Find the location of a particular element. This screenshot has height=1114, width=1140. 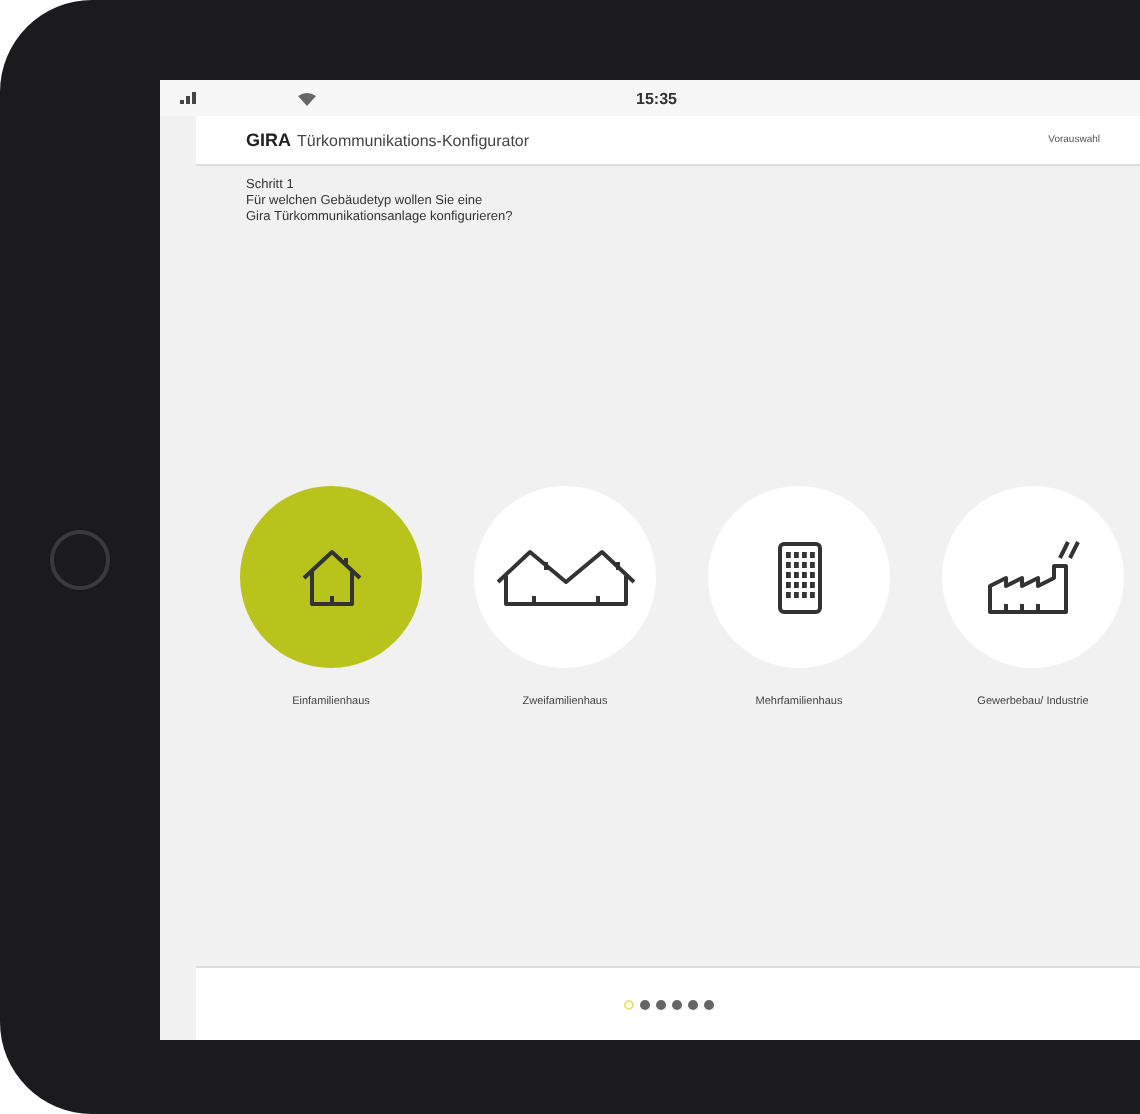

building-icon is located at coordinates (799, 577).